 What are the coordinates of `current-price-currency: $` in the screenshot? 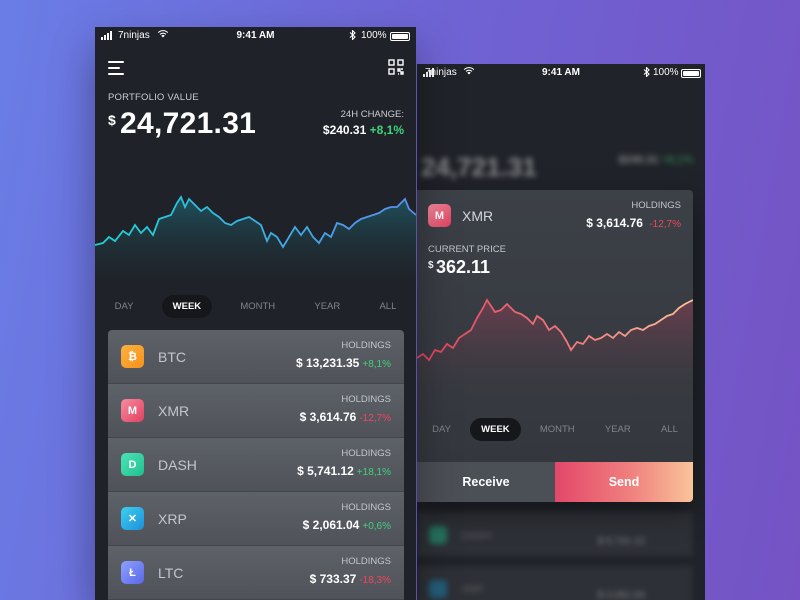 It's located at (431, 265).